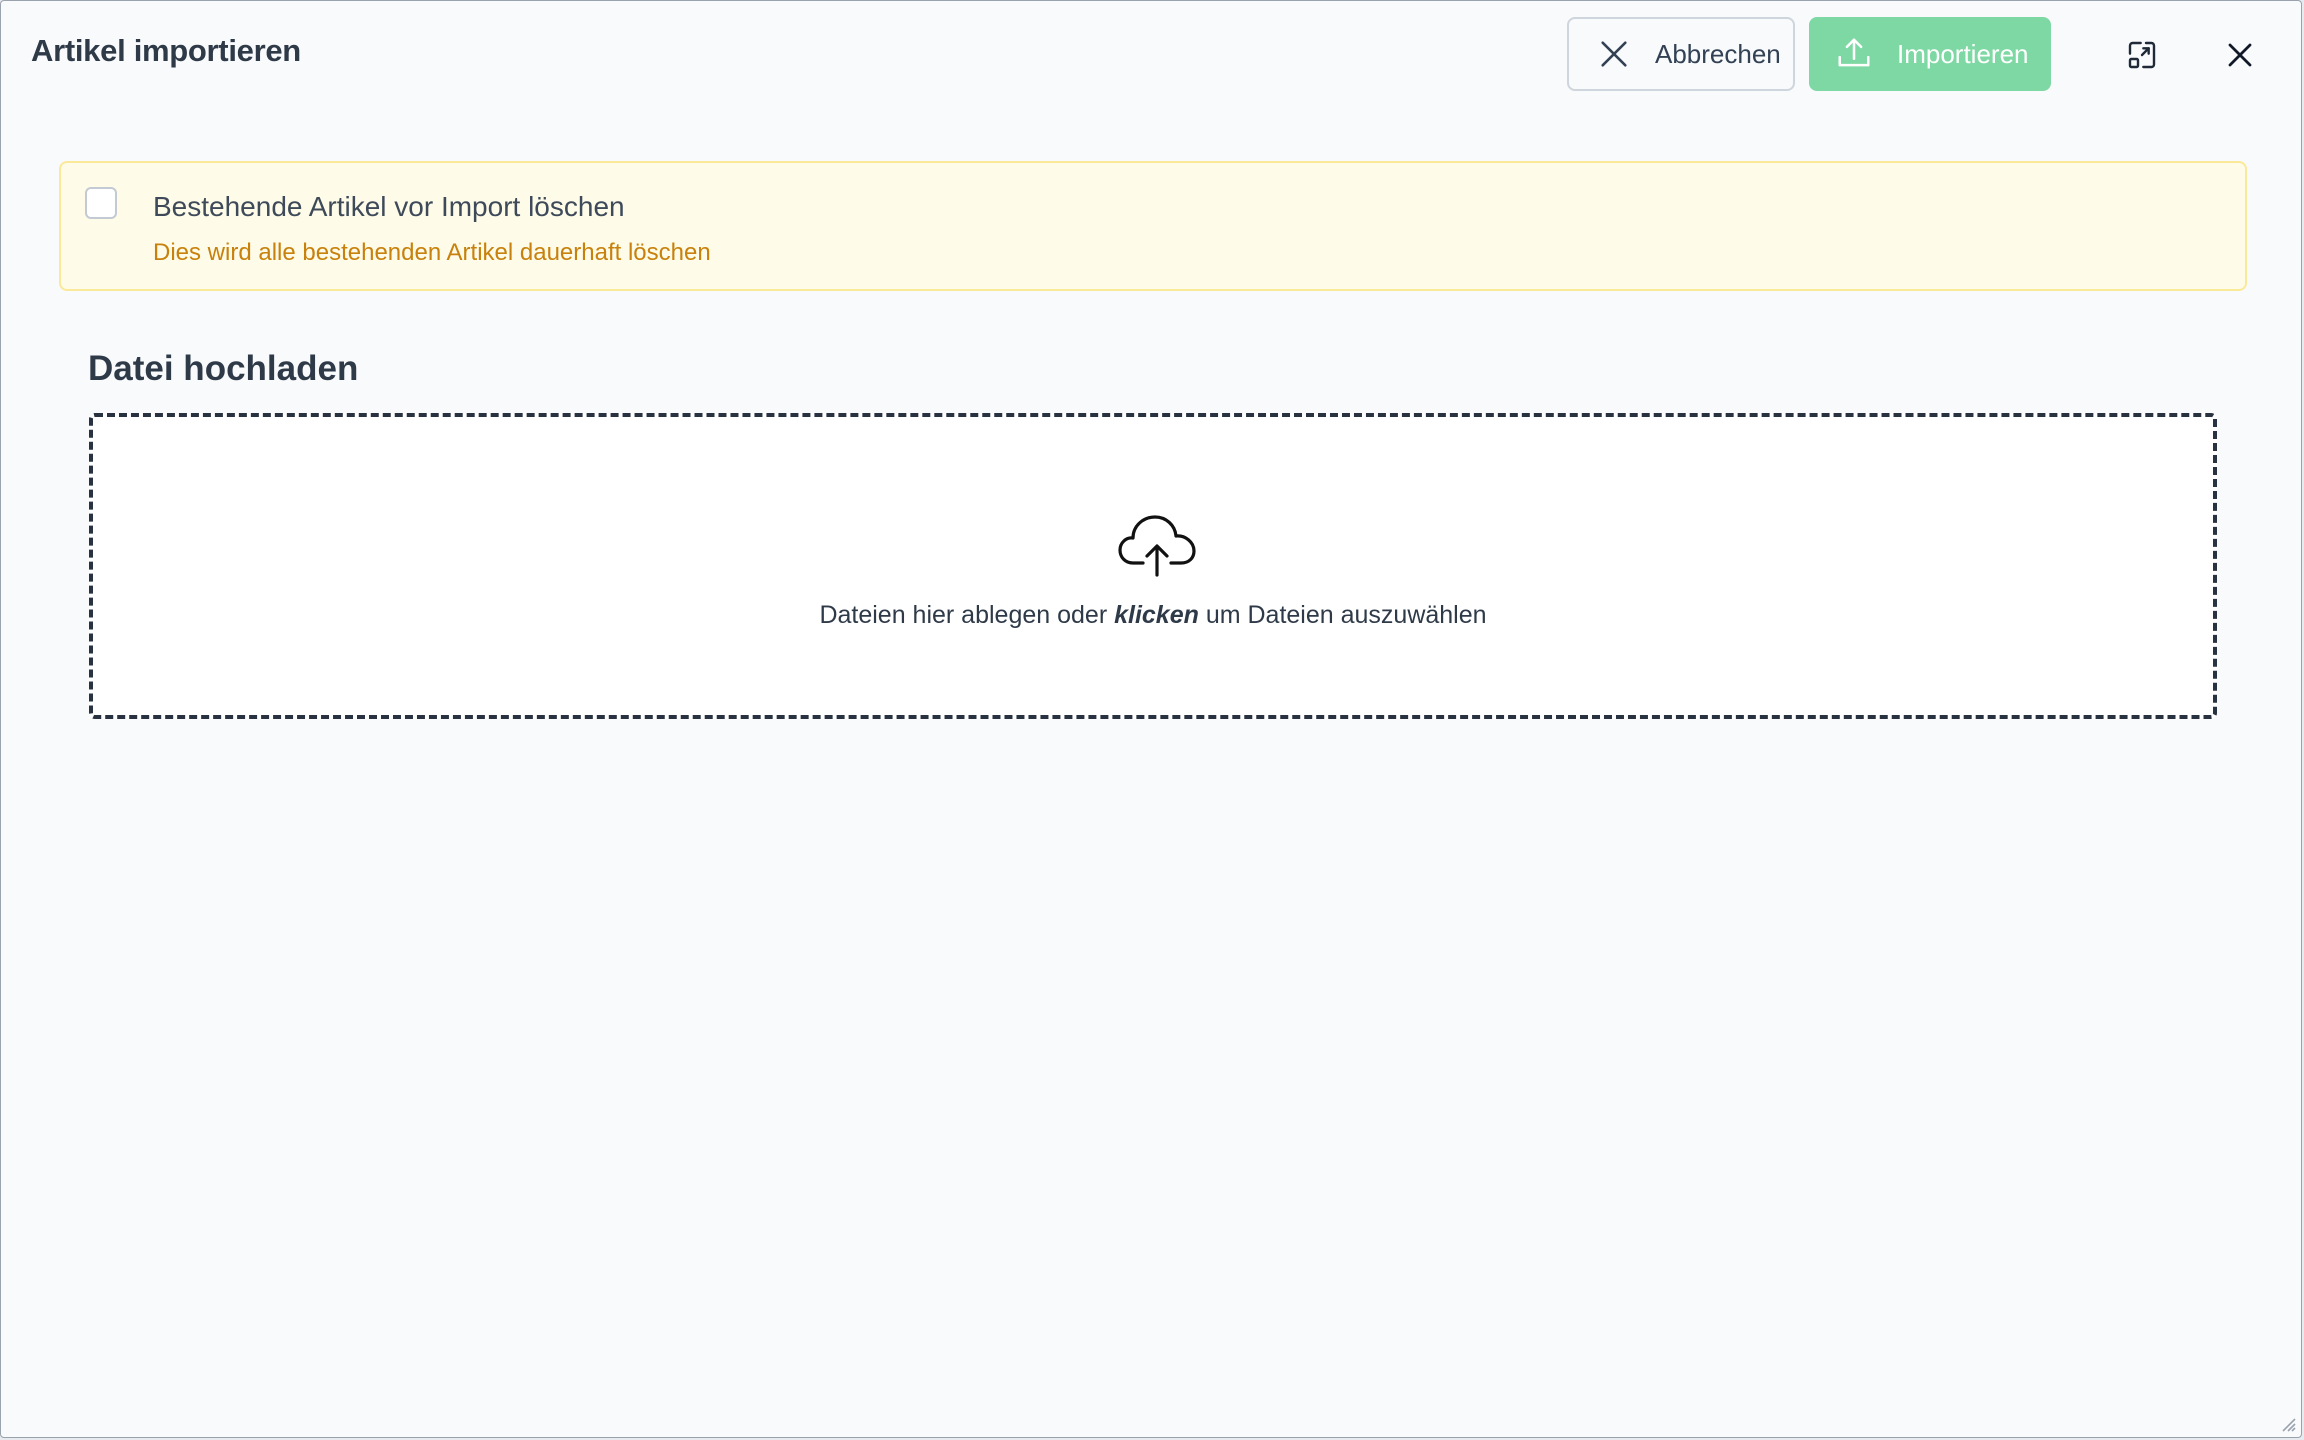  I want to click on delete-existing-checkbox, so click(101, 203).